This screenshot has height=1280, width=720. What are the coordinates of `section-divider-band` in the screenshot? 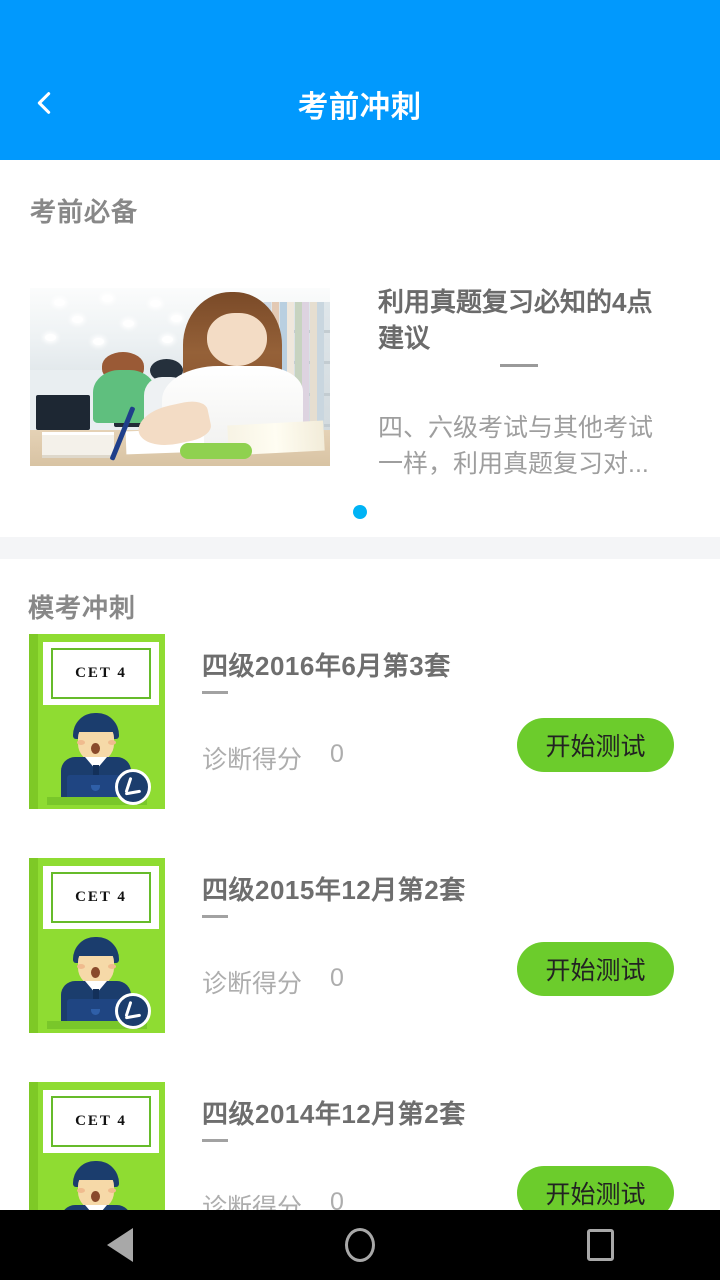 It's located at (360, 548).